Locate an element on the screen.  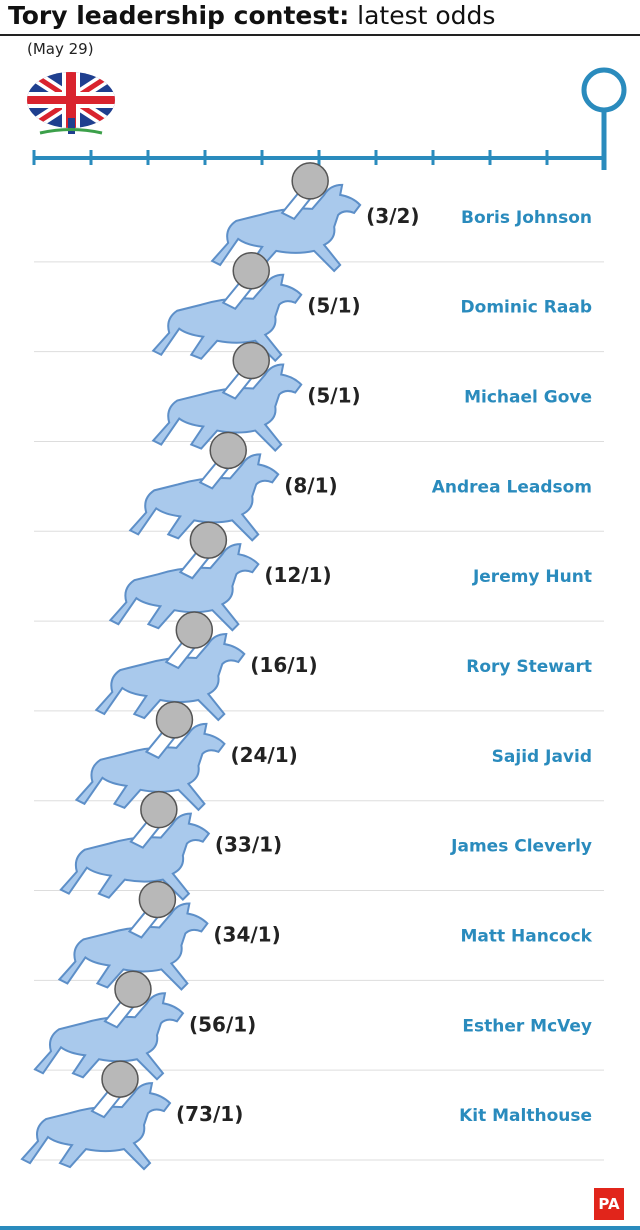
race-track is located at coordinates (318, 157).